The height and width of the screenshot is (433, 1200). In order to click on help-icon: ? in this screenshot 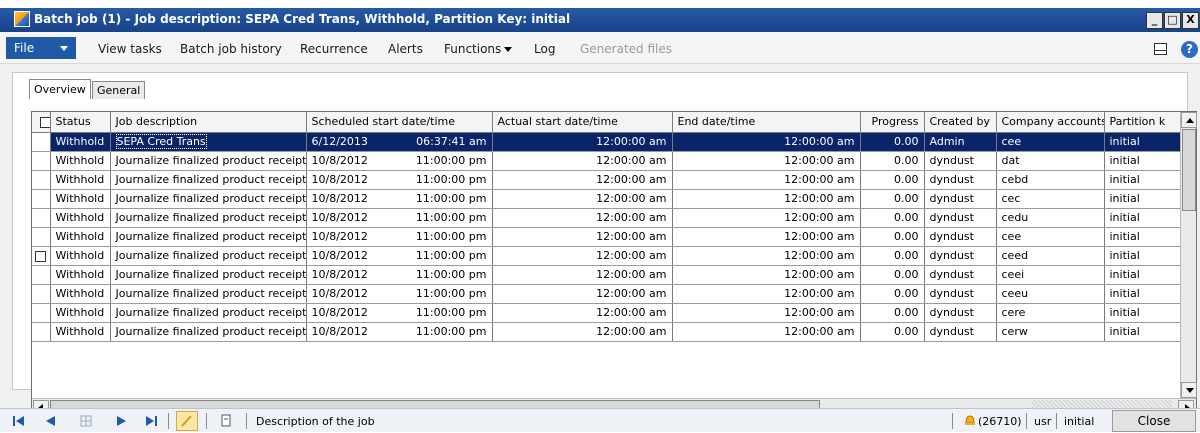, I will do `click(1189, 49)`.